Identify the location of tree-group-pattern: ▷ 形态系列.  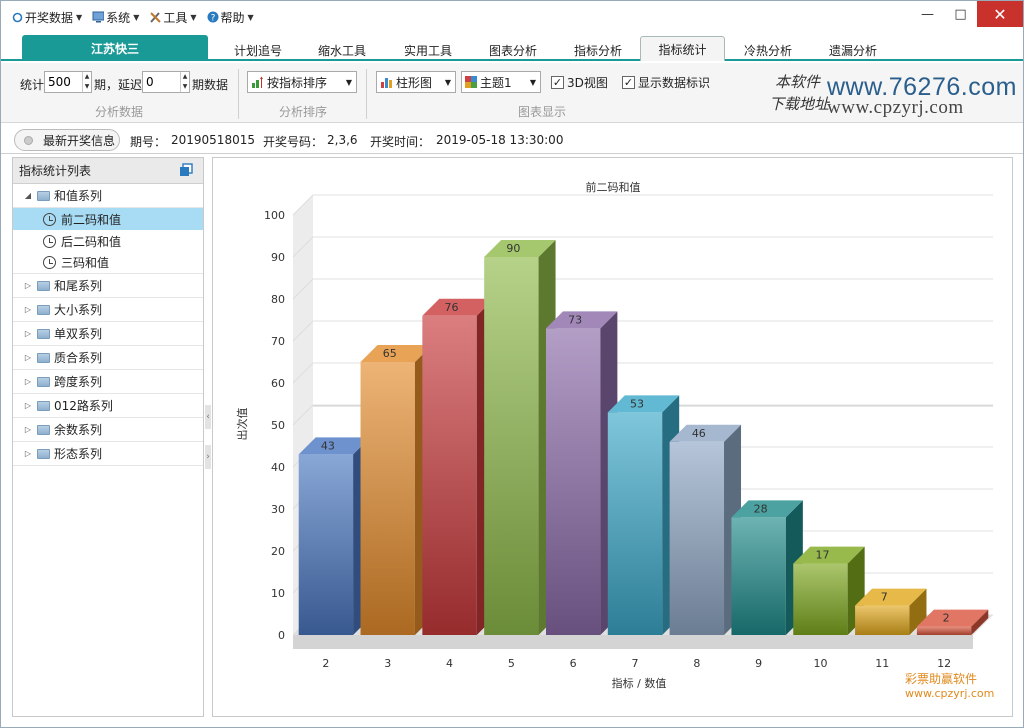
(108, 454).